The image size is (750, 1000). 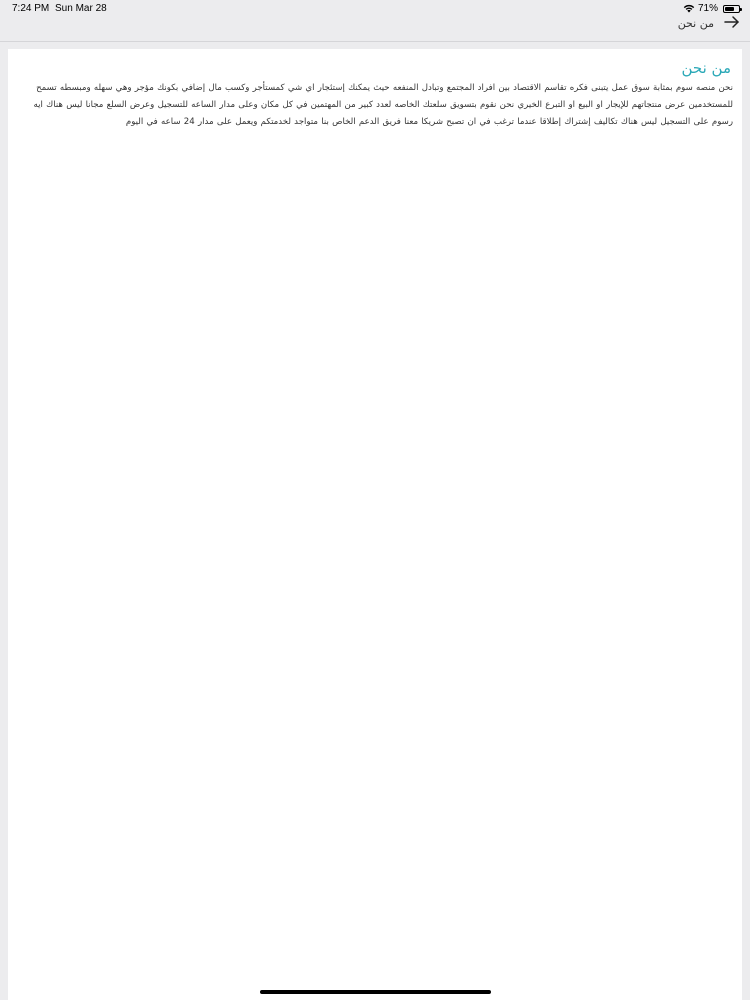 I want to click on about-title: من نحن, so click(x=706, y=68).